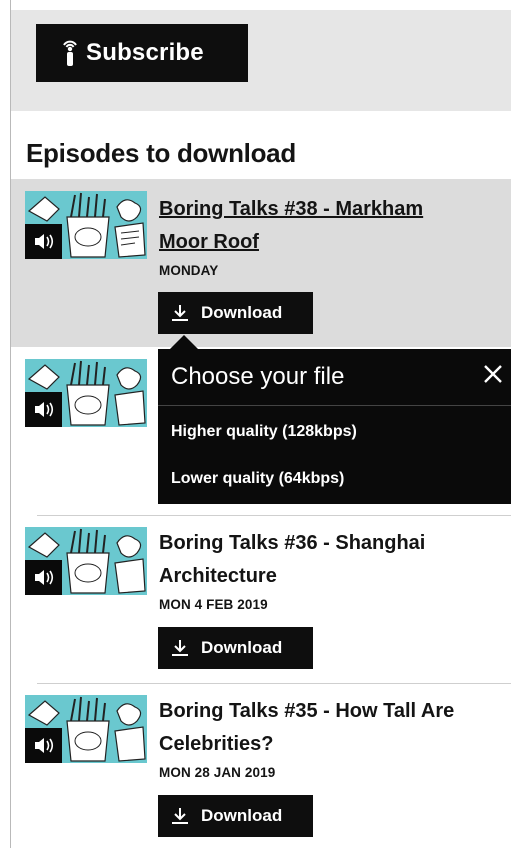  What do you see at coordinates (217, 772) in the screenshot?
I see `episode-date: MON 28 JAN 2019` at bounding box center [217, 772].